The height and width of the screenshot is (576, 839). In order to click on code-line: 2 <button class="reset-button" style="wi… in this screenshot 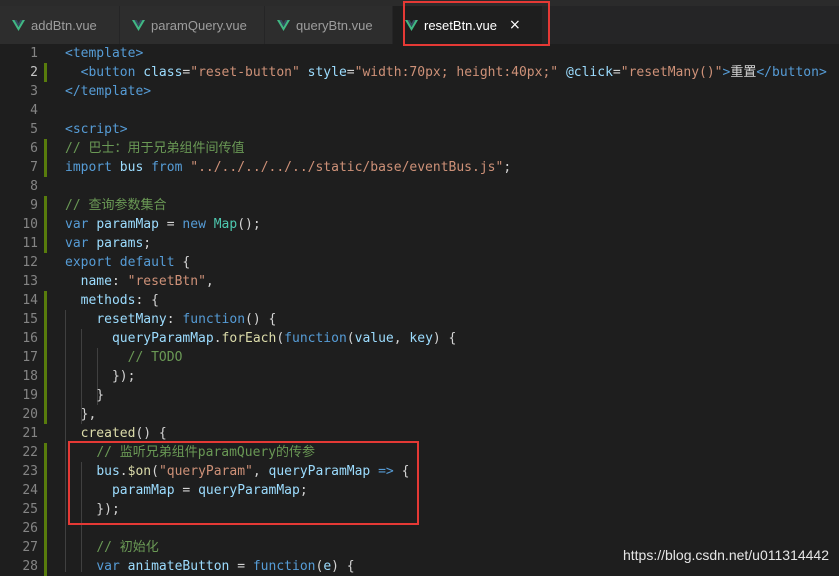, I will do `click(419, 72)`.